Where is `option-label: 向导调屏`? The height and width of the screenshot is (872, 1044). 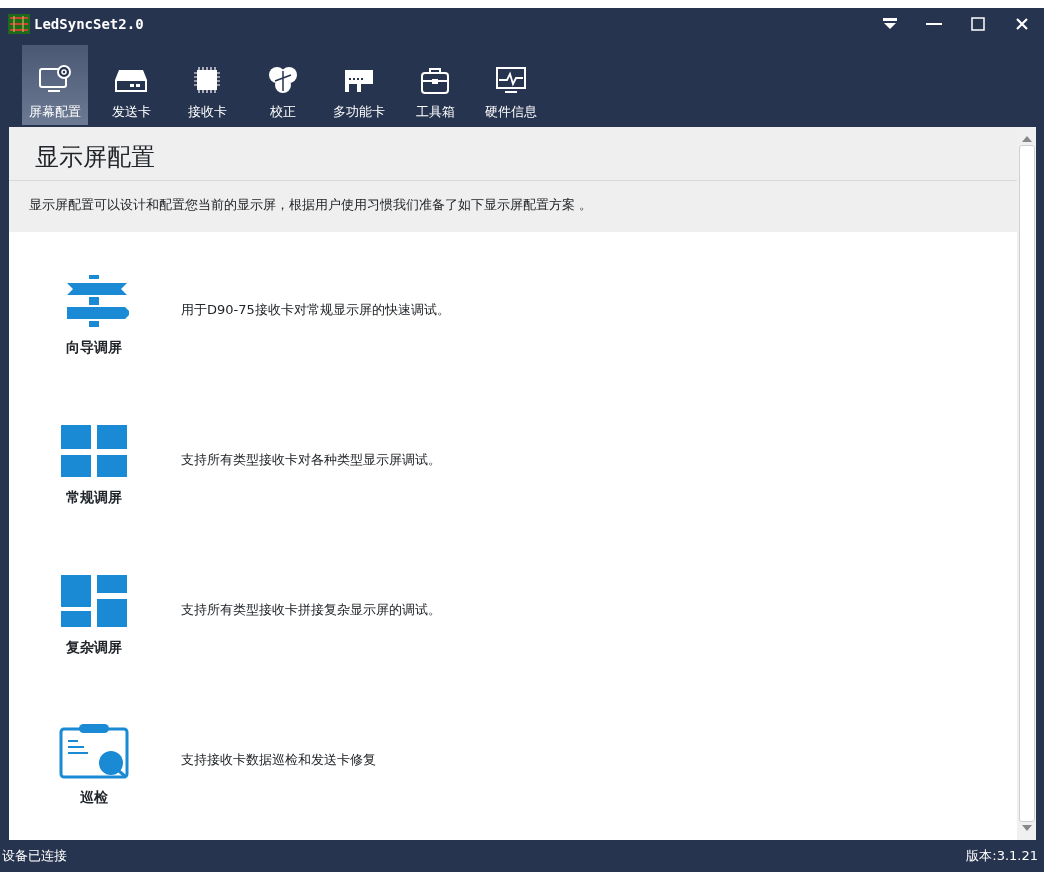
option-label: 向导调屏 is located at coordinates (94, 347).